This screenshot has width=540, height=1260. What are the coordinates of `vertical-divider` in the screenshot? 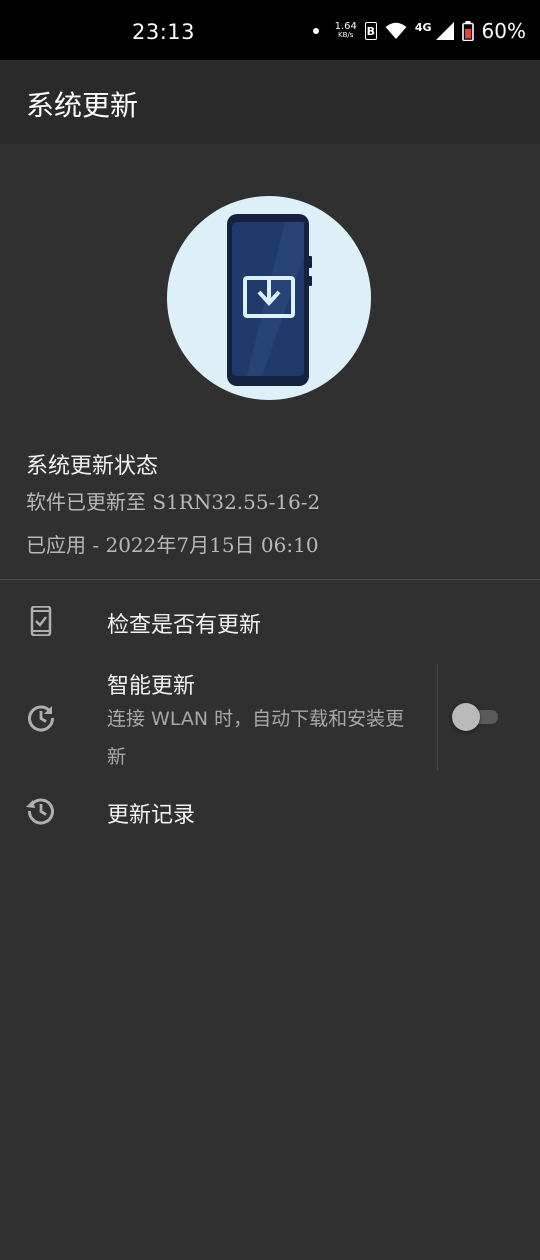 It's located at (437, 717).